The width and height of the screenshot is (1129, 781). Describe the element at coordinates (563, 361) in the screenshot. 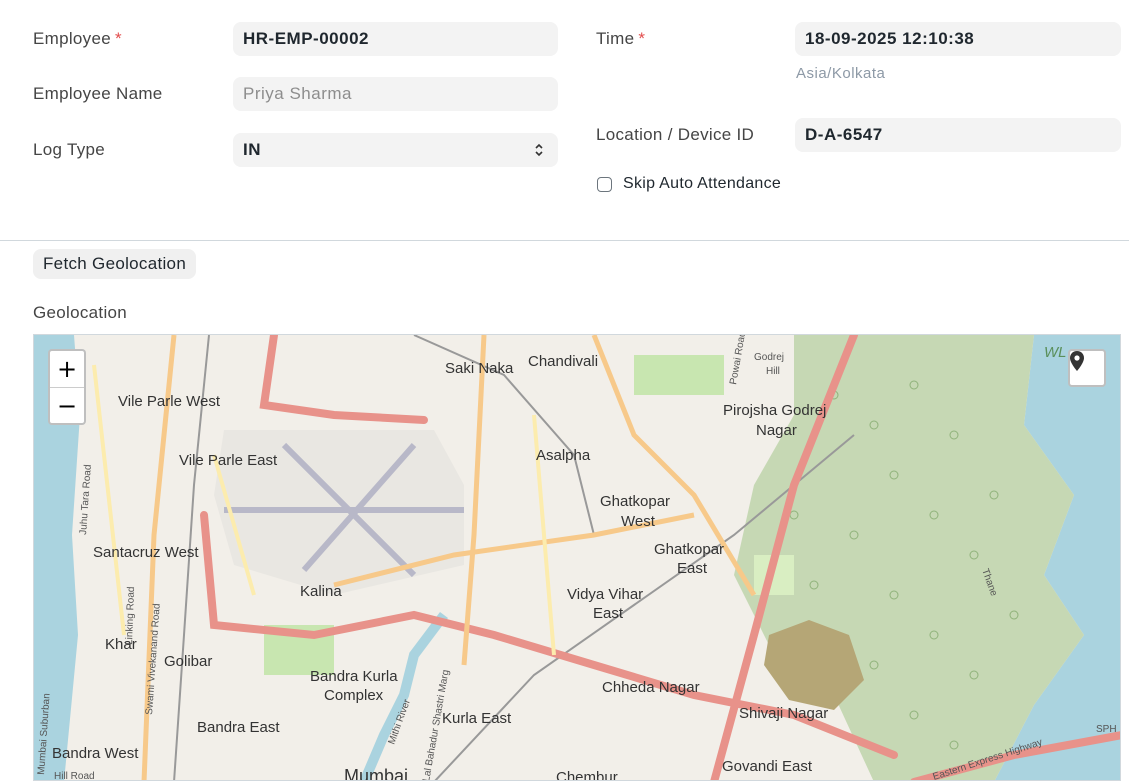

I see `map-label: Chandivali` at that location.